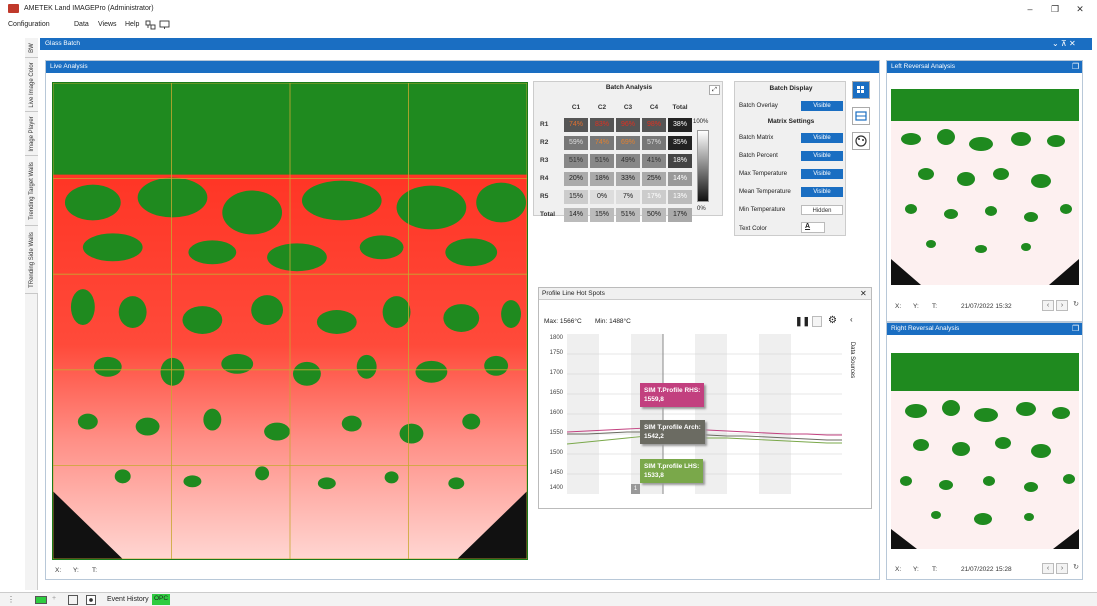 The image size is (1097, 606). I want to click on live-y-label: Y:, so click(76, 570).